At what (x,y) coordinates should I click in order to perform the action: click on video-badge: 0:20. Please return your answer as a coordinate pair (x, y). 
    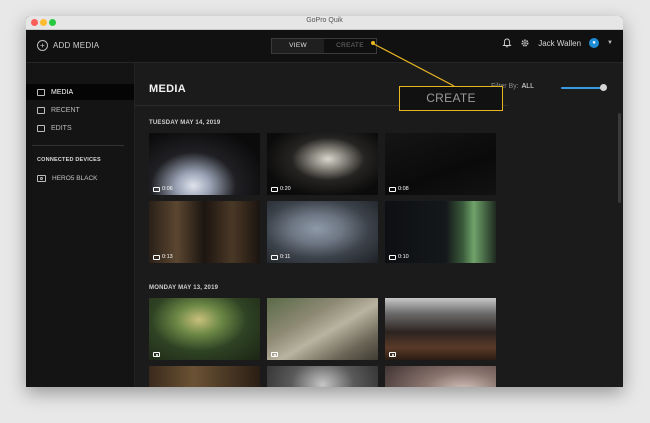
    Looking at the image, I should click on (281, 189).